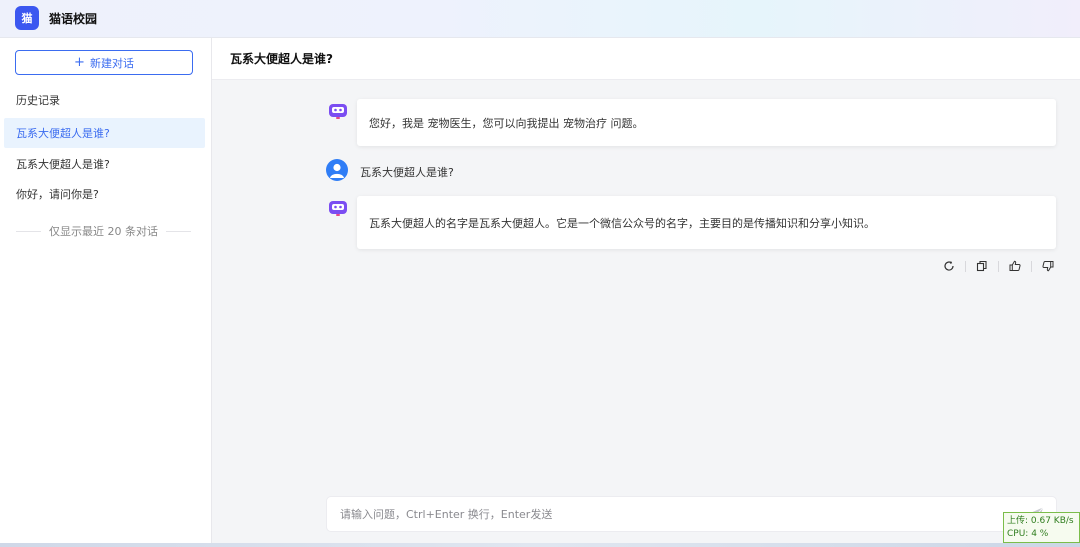 The width and height of the screenshot is (1080, 547). I want to click on system-monitor-widget: 上传: 0.67 KB/s CPU: 4 %, so click(1041, 527).